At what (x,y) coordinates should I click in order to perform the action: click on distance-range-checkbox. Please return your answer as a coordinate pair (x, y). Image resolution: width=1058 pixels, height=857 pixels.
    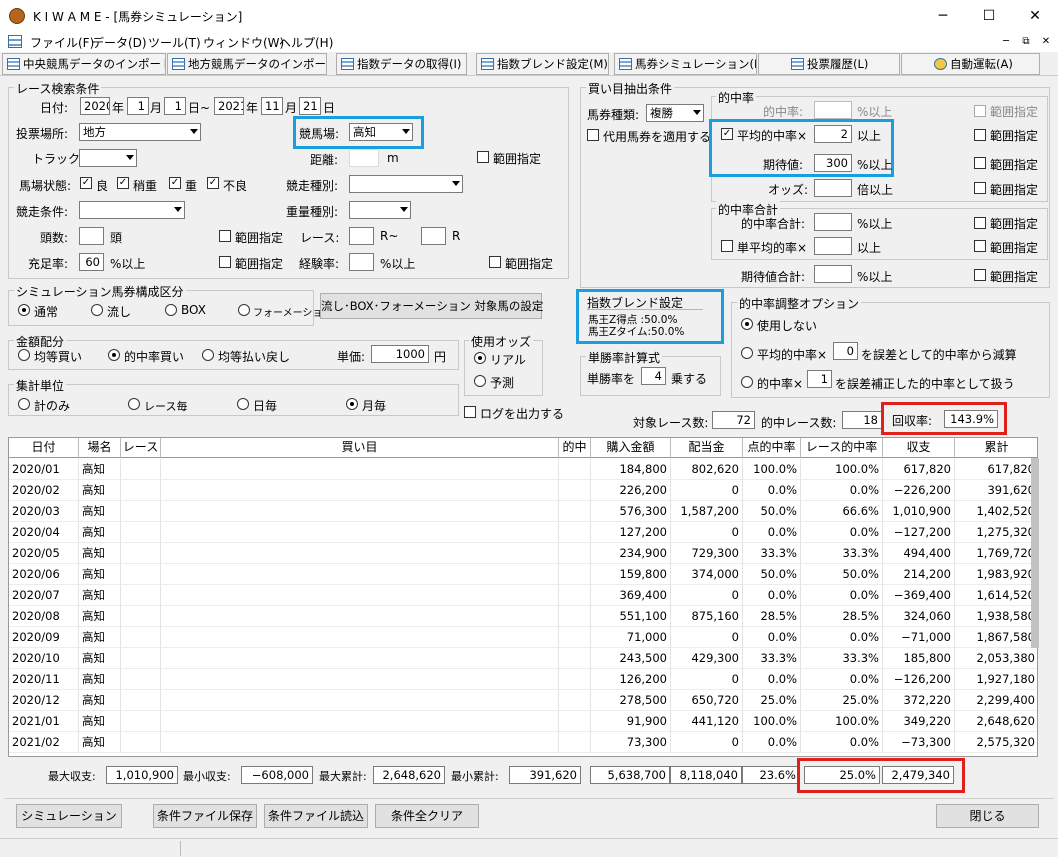
    Looking at the image, I should click on (483, 157).